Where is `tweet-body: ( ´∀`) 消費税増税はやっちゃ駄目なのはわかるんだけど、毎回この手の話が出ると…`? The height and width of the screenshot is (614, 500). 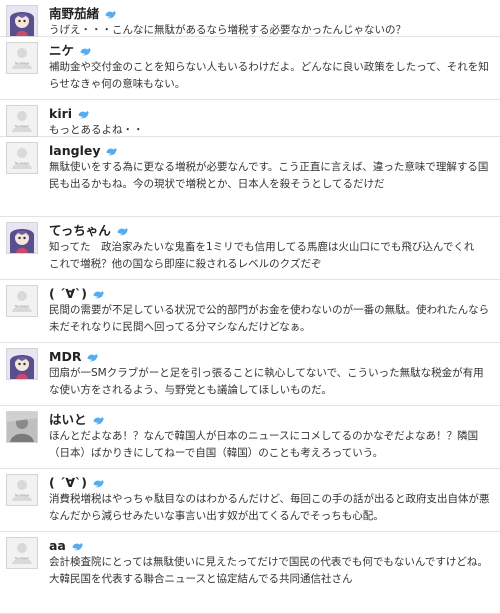 tweet-body: ( ´∀`) 消費税増税はやっちゃ駄目なのはわかるんだけど、毎回この手の話が出ると… is located at coordinates (270, 498).